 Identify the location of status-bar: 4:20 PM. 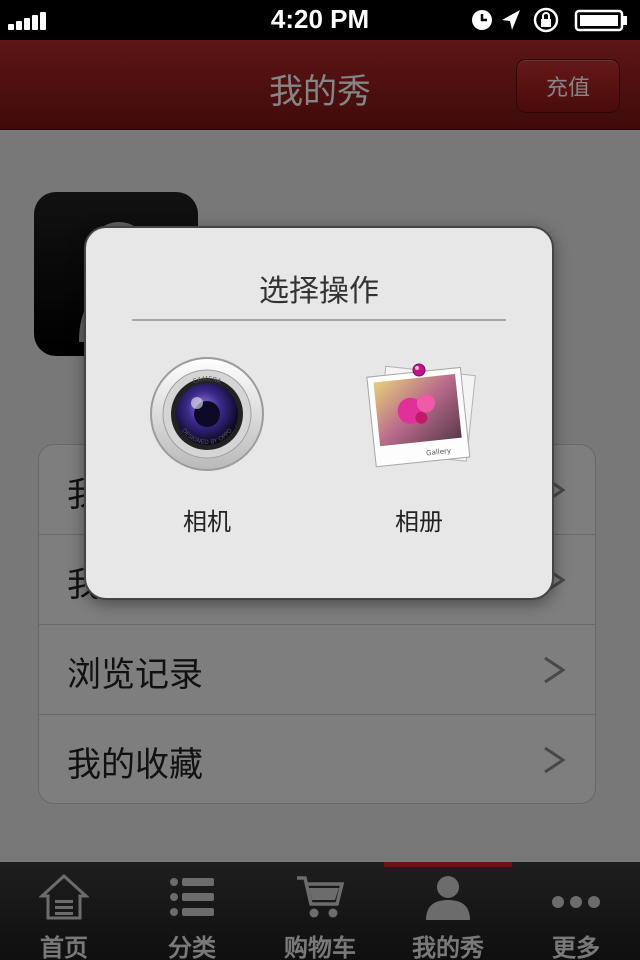
(320, 20).